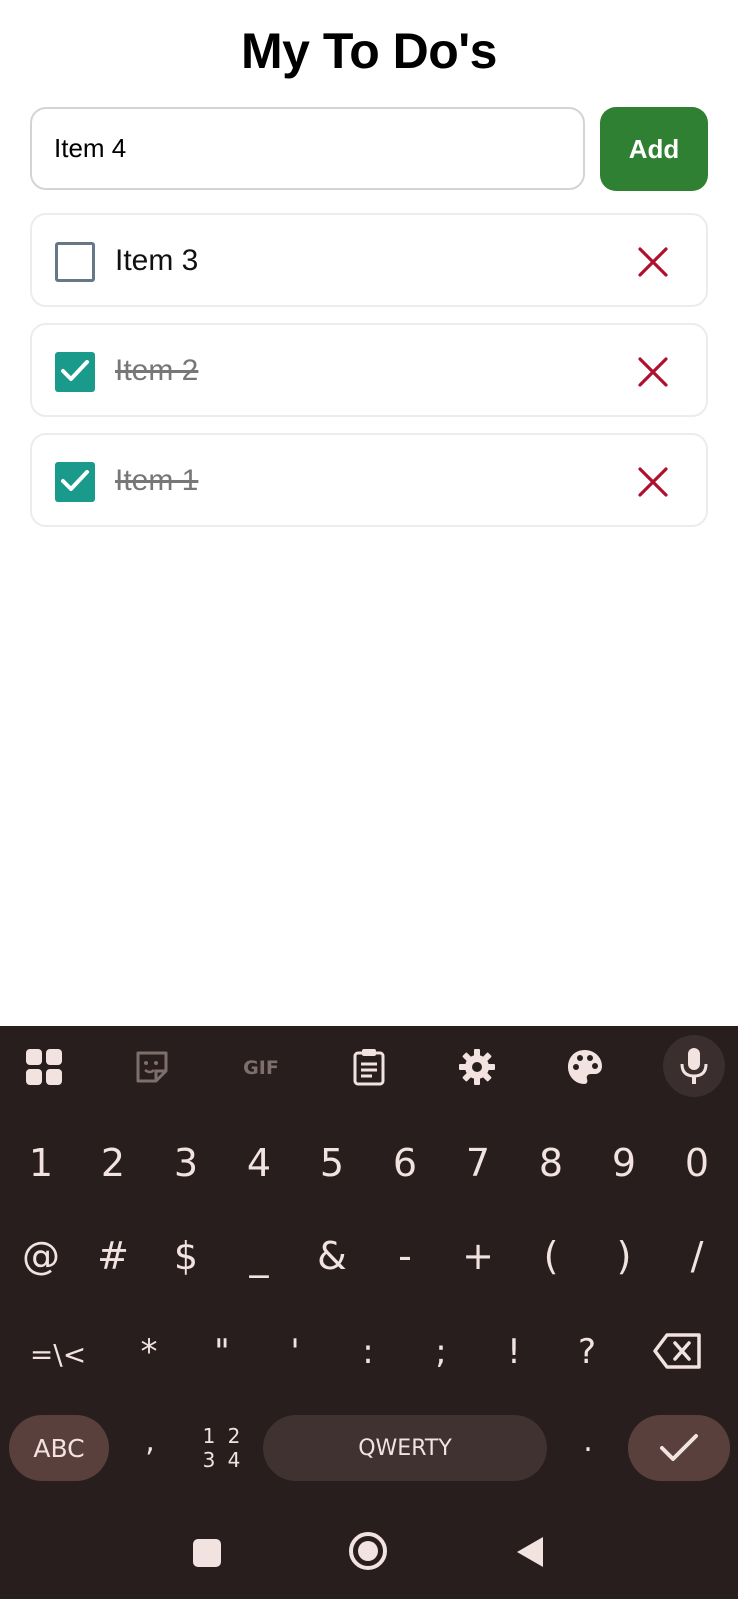  Describe the element at coordinates (405, 1163) in the screenshot. I see `key: 6` at that location.